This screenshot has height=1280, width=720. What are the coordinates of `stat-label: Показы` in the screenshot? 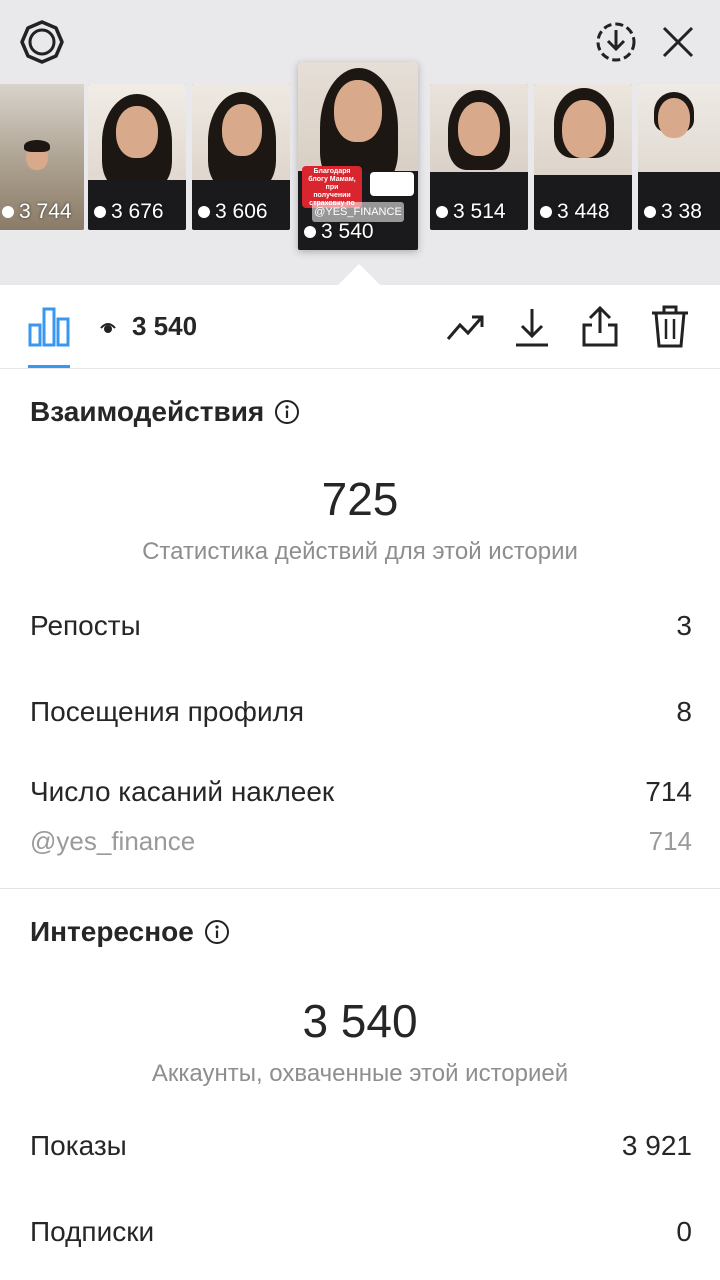 It's located at (78, 1145).